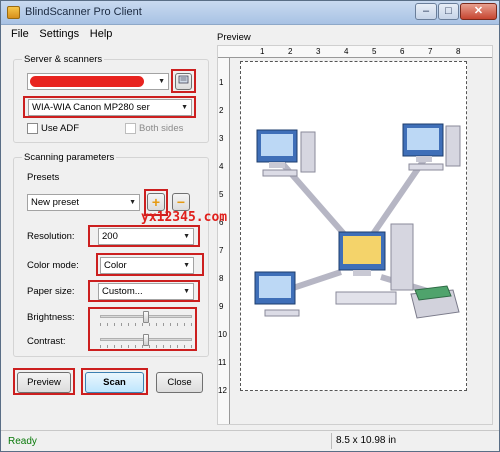 This screenshot has height=452, width=500. Describe the element at coordinates (87, 81) in the screenshot. I see `server-value-redacted` at that location.